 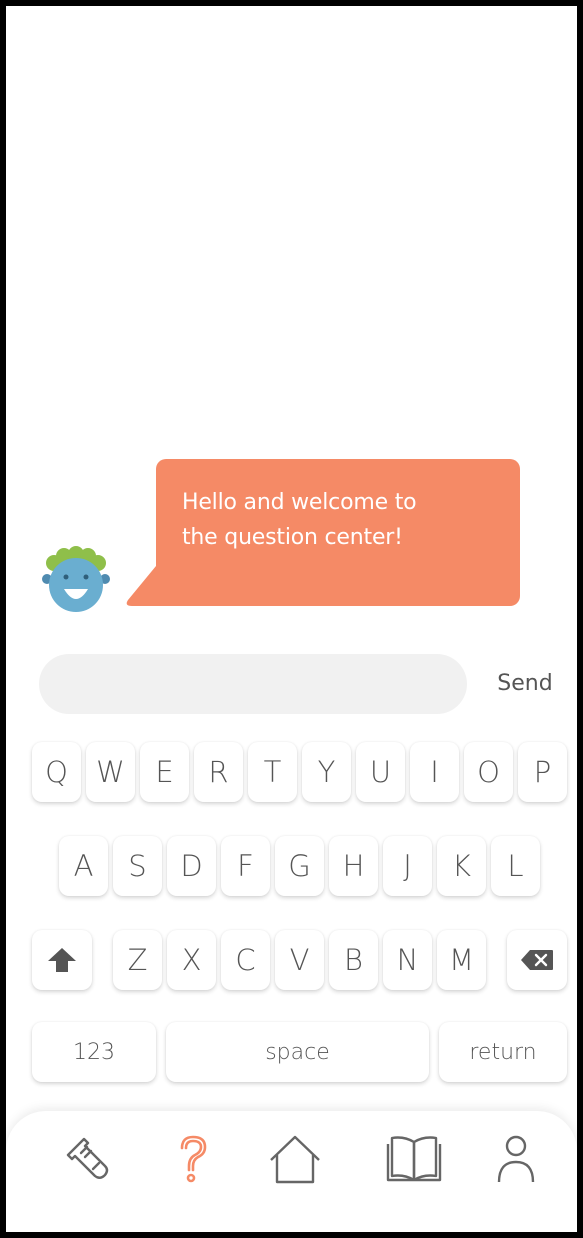 What do you see at coordinates (137, 960) in the screenshot?
I see `key-z: Z` at bounding box center [137, 960].